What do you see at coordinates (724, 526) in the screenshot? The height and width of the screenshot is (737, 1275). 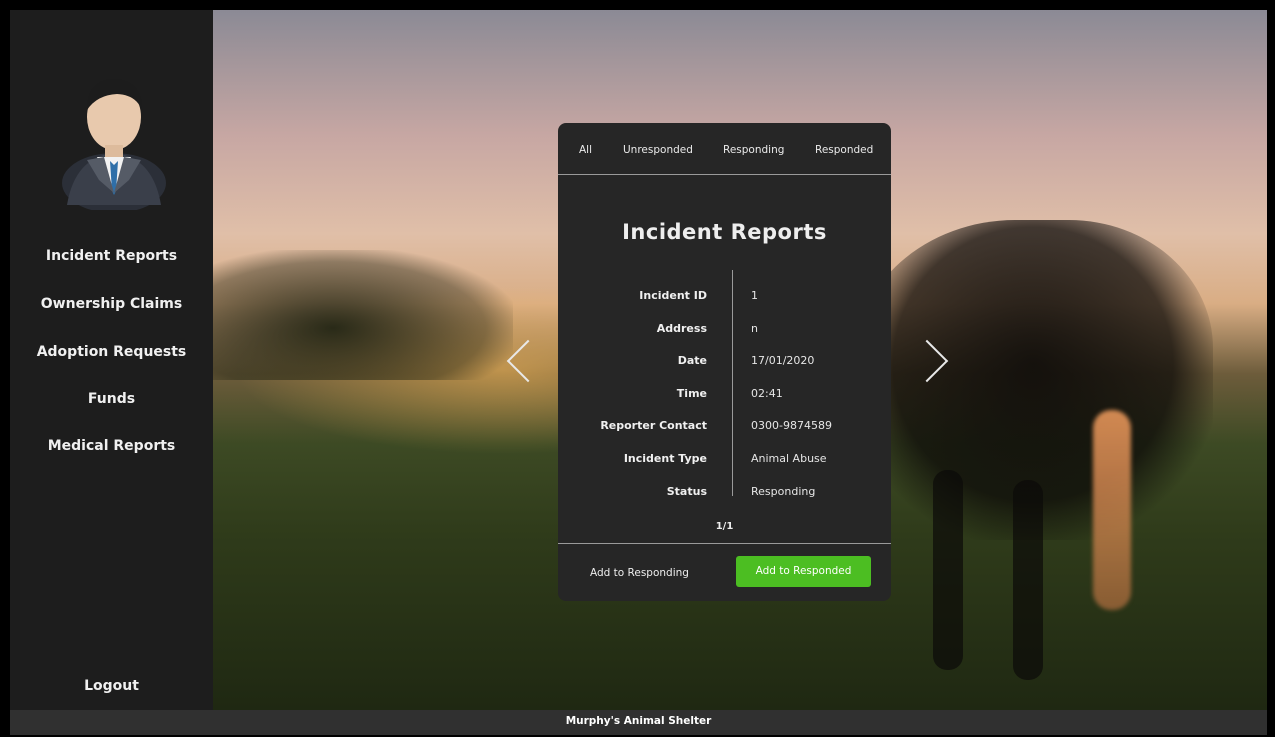 I see `page-indicator: 1/1` at bounding box center [724, 526].